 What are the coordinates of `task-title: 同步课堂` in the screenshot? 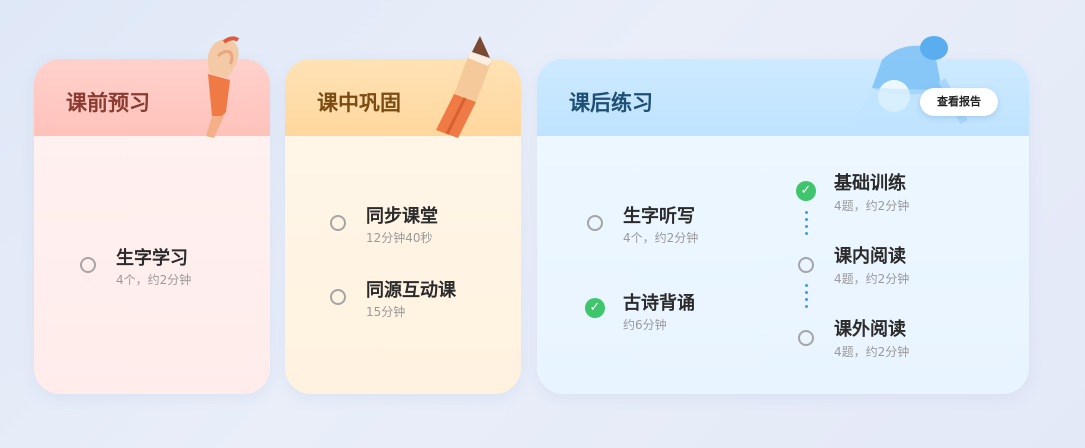 It's located at (402, 216).